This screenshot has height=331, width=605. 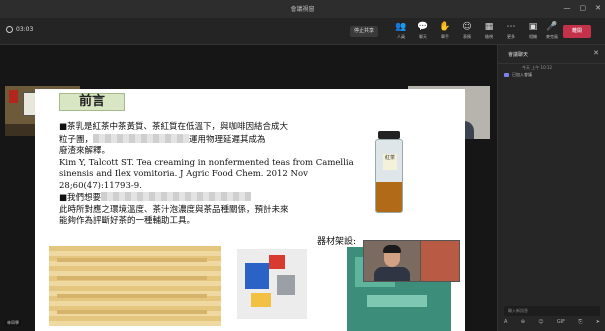 What do you see at coordinates (580, 322) in the screenshot?
I see `sticker-icon: ⎘` at bounding box center [580, 322].